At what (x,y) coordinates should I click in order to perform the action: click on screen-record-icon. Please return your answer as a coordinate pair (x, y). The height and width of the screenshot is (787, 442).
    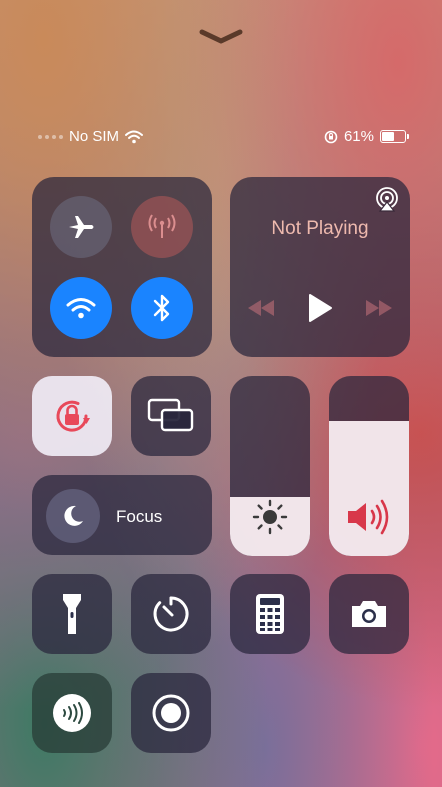
    Looking at the image, I should click on (171, 713).